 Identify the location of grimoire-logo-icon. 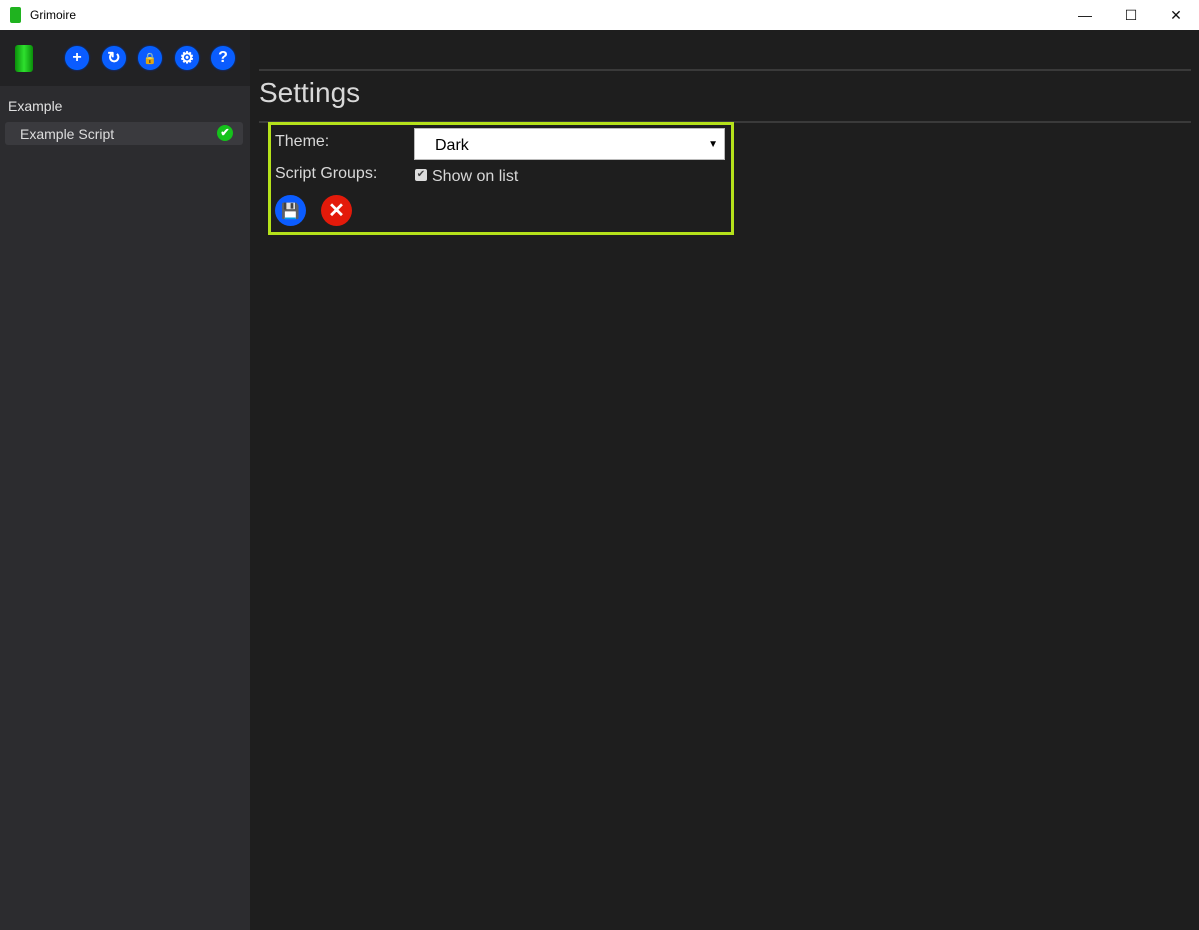
(24, 58).